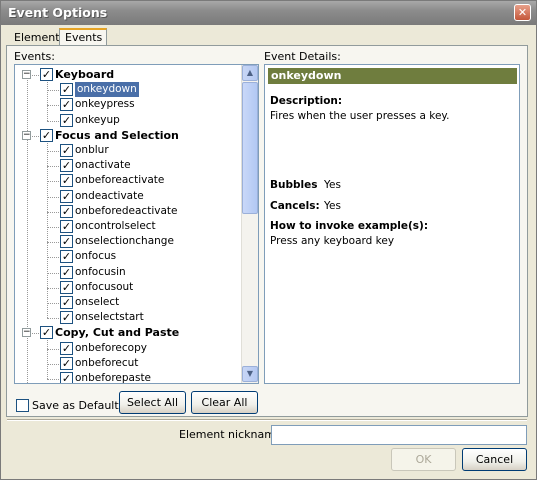 The height and width of the screenshot is (480, 537). What do you see at coordinates (109, 317) in the screenshot?
I see `item-label: onselectstart` at bounding box center [109, 317].